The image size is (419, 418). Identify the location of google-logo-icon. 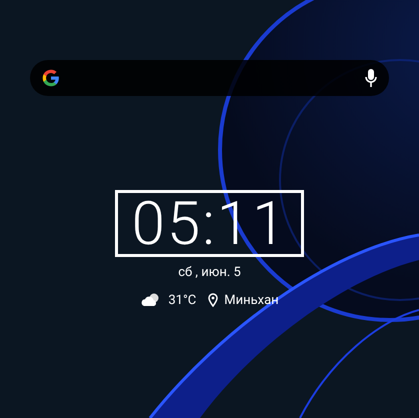
(51, 78).